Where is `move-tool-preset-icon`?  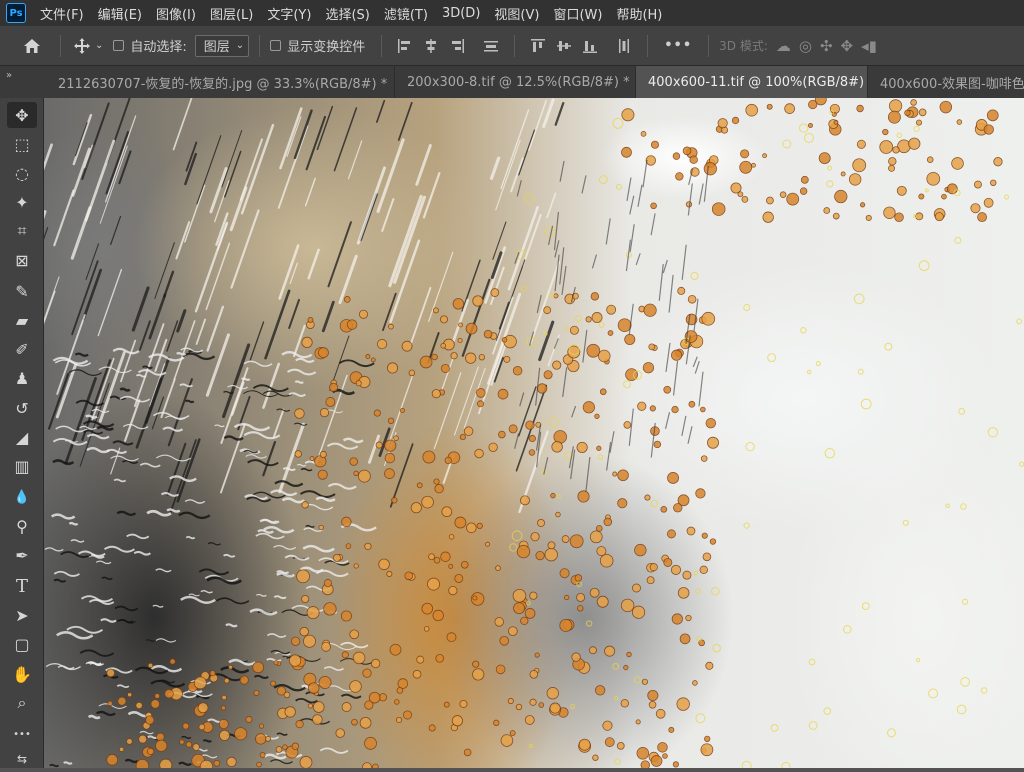 move-tool-preset-icon is located at coordinates (82, 46).